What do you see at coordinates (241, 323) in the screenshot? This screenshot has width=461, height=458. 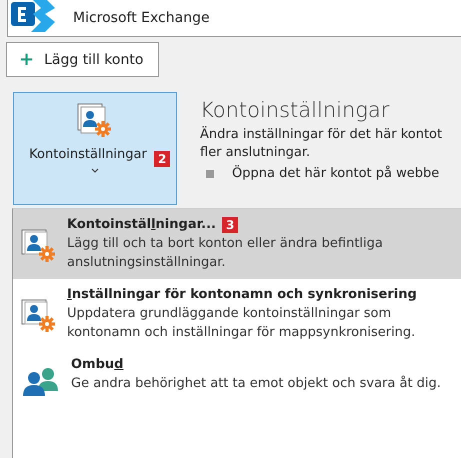 I see `menu-item-description: Uppdatera grundläggande kontoinställningar som kontonamn och inställningar för mappsynkronisering.` at bounding box center [241, 323].